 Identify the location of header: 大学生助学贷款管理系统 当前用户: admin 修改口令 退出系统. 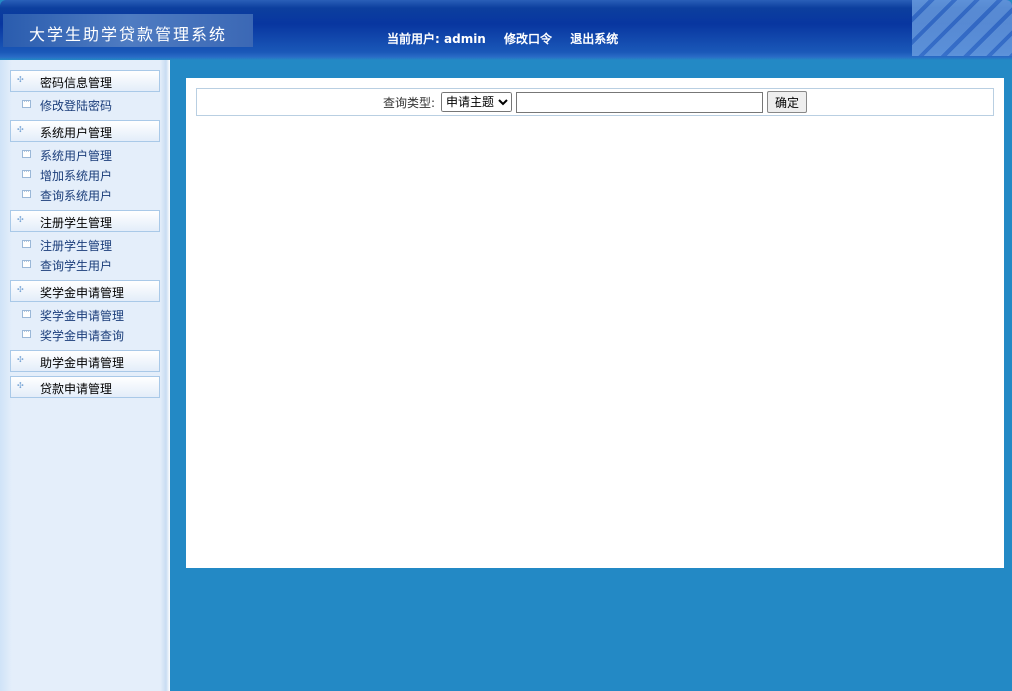
(506, 30).